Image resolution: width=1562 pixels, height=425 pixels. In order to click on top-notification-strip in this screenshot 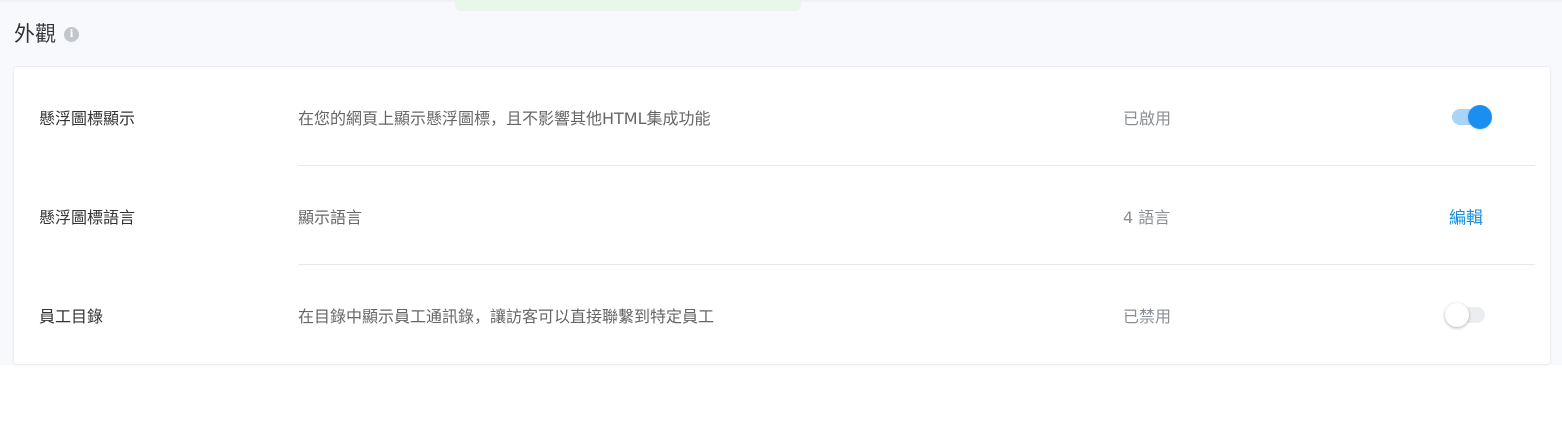, I will do `click(628, 5)`.